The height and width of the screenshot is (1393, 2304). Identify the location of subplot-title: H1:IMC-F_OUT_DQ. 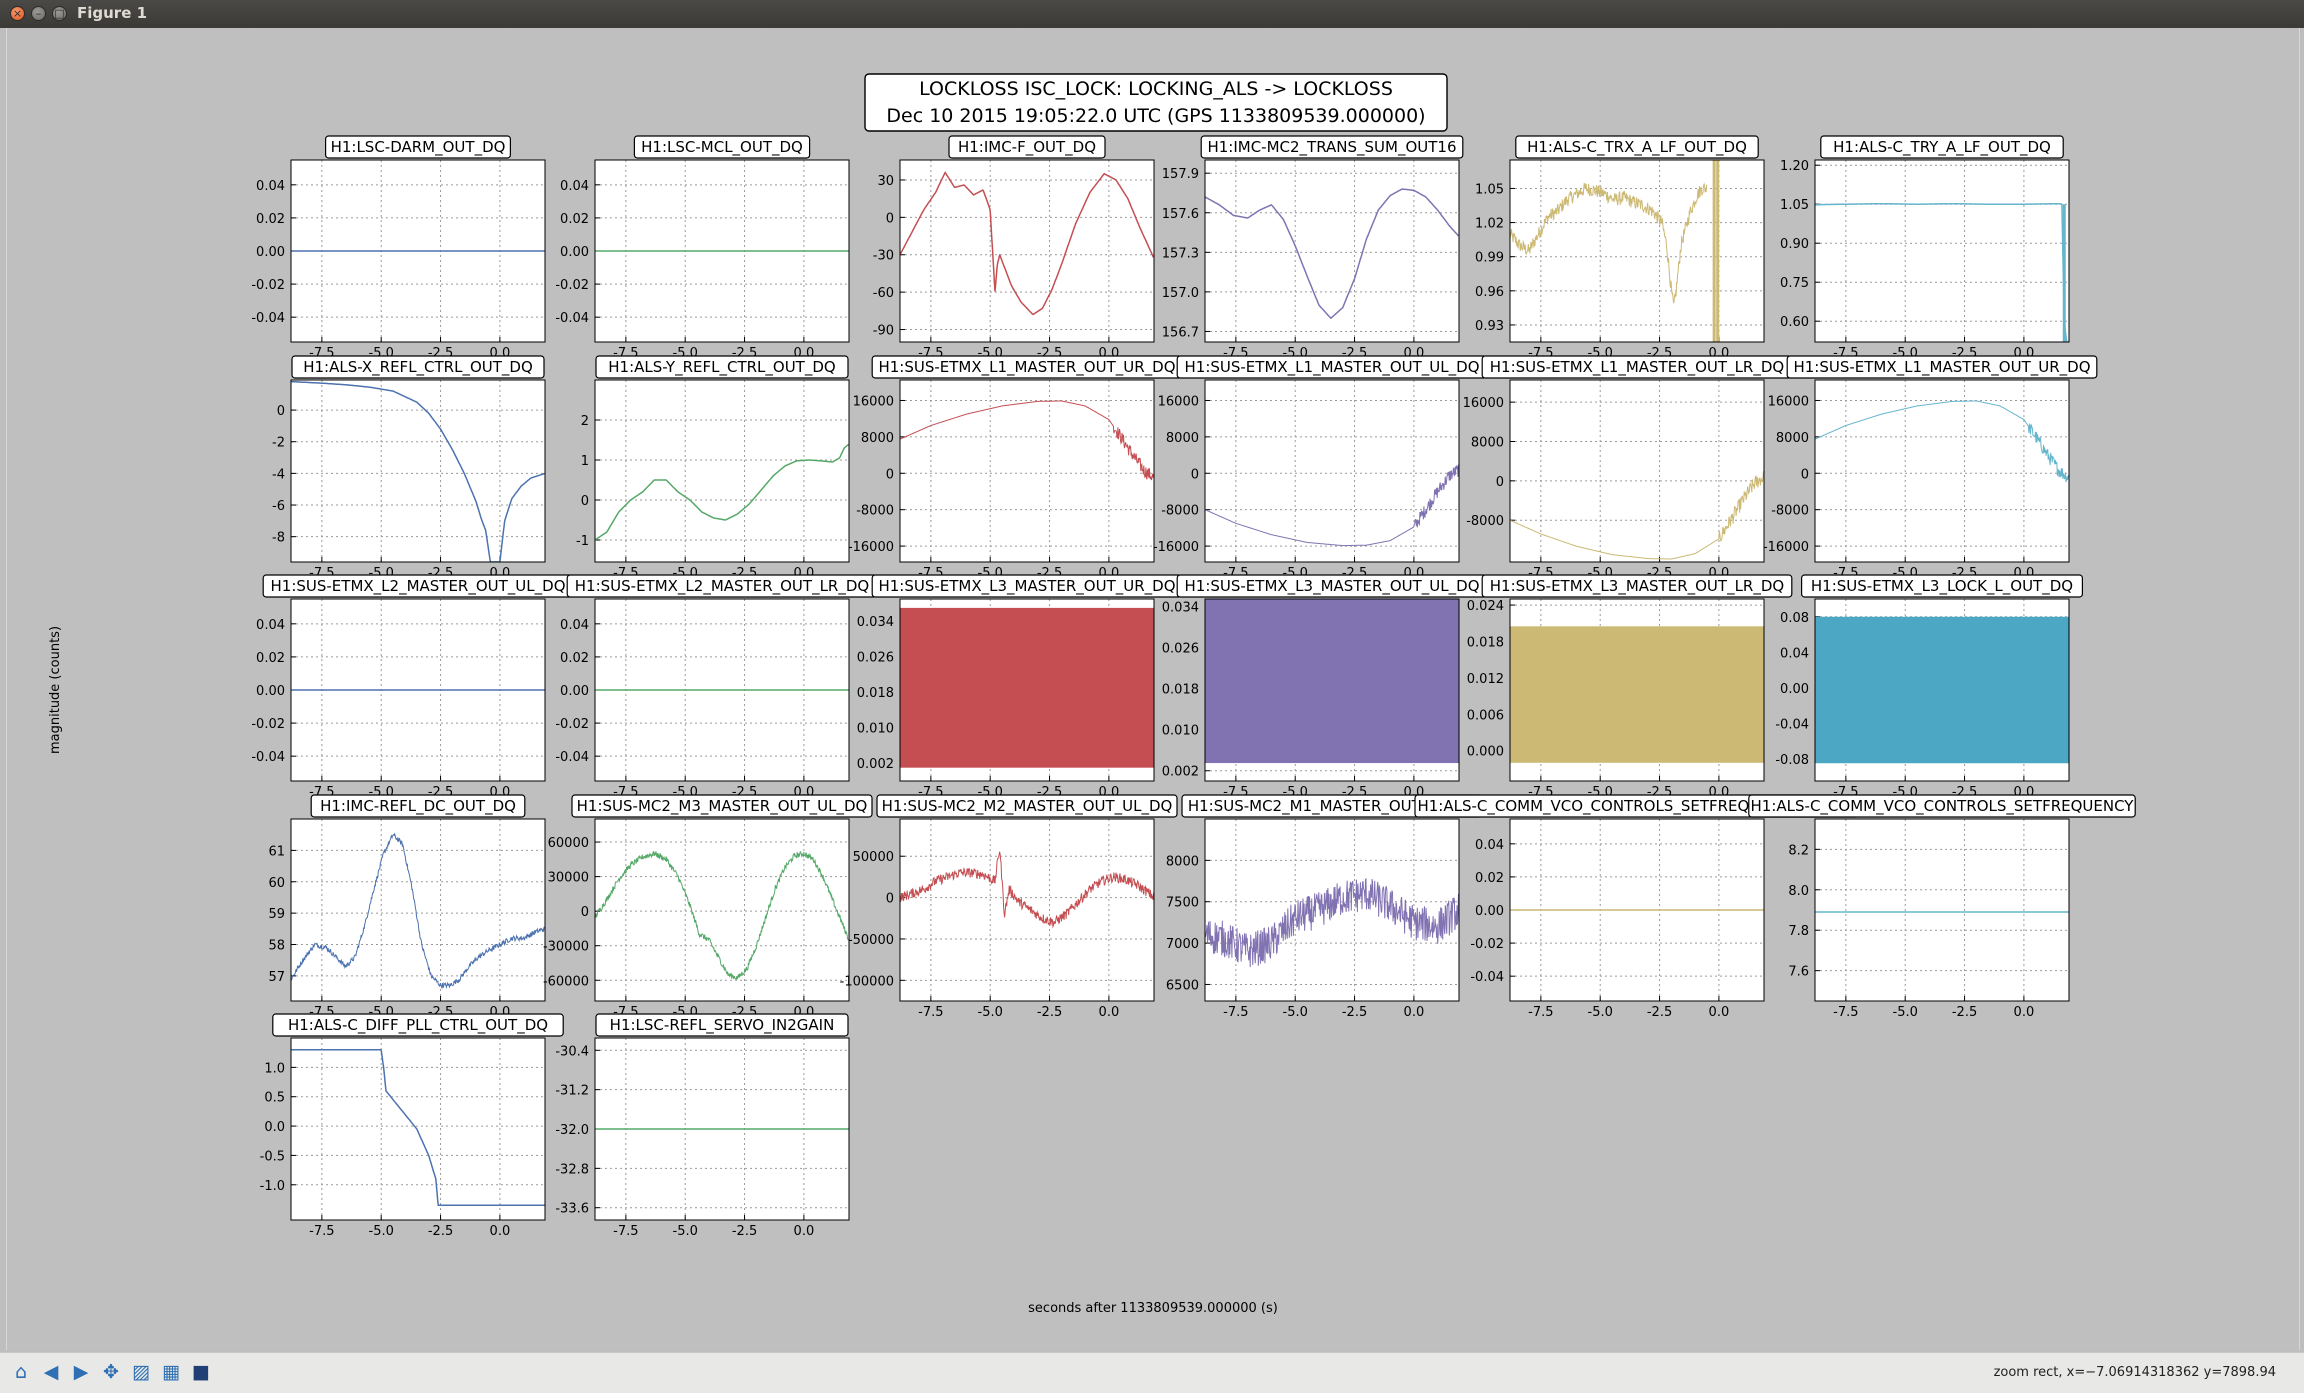
(1027, 147).